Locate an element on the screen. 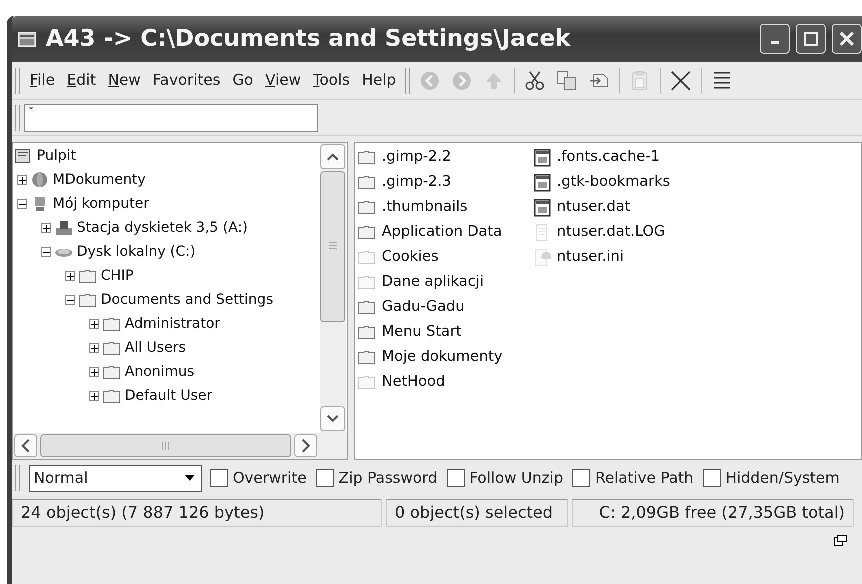  tree-item: CHIP is located at coordinates (117, 276).